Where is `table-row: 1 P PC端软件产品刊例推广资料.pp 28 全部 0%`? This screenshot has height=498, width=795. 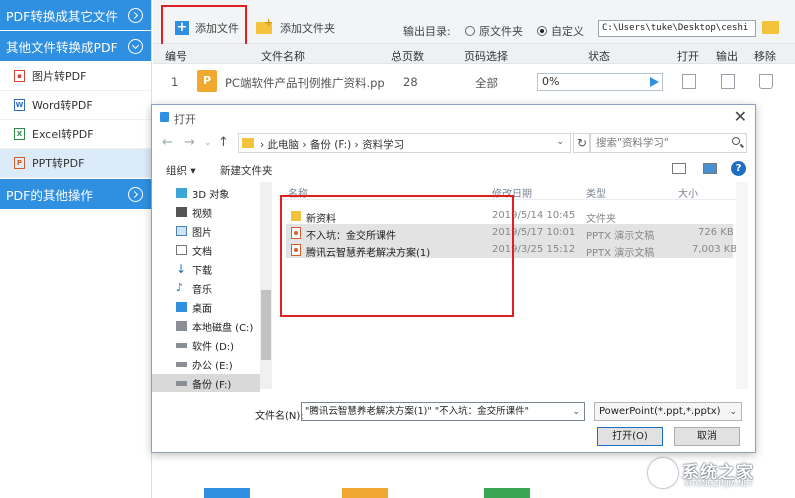
table-row: 1 P PC端软件产品刊例推广资料.pp 28 全部 0% is located at coordinates (474, 82).